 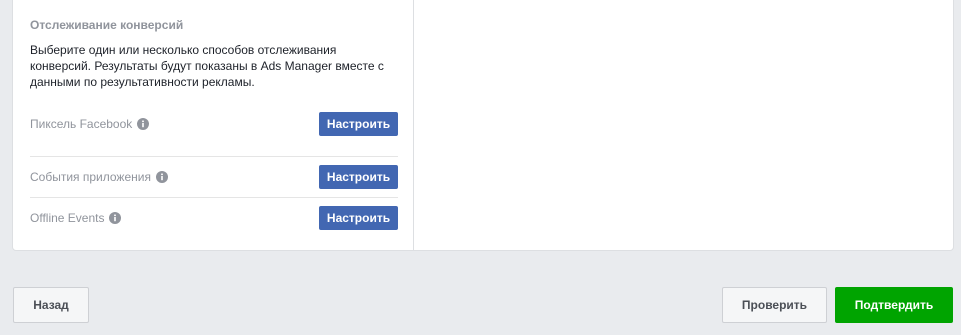 What do you see at coordinates (67, 218) in the screenshot?
I see `offline-events-label: Offline Events` at bounding box center [67, 218].